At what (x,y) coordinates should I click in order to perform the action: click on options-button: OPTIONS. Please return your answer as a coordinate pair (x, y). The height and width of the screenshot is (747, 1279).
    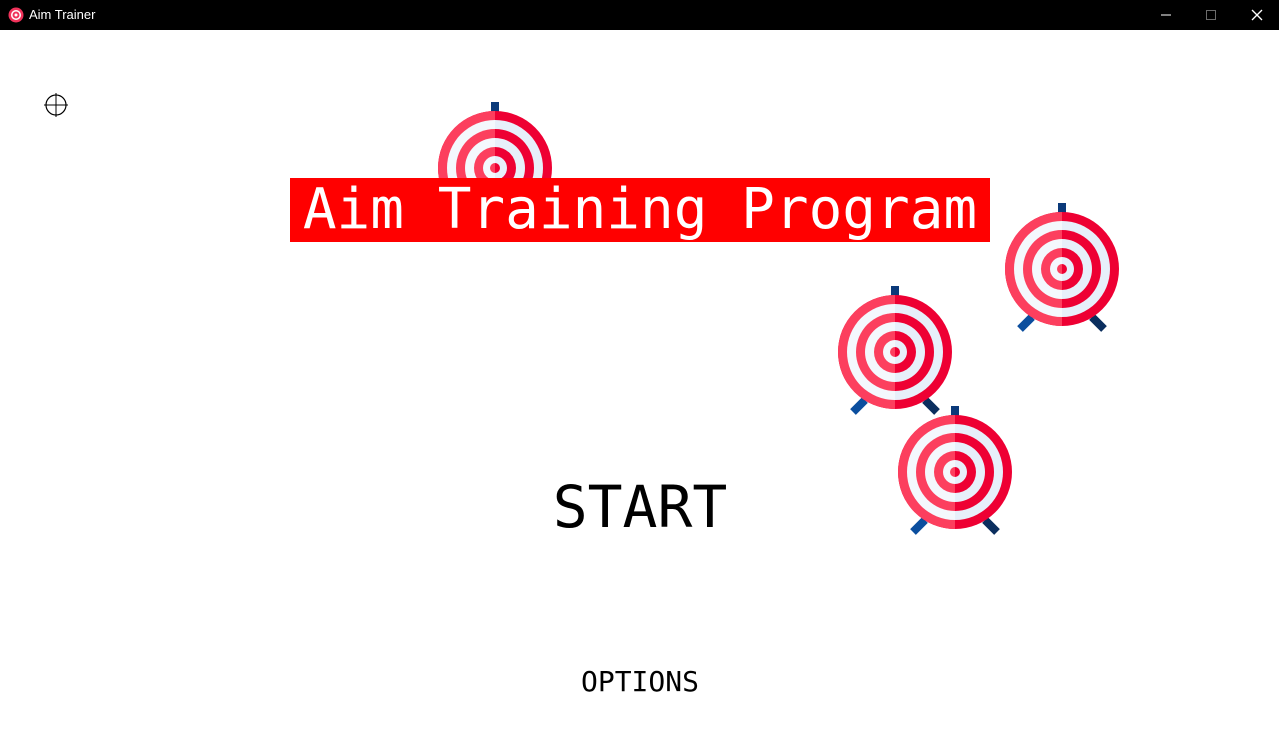
    Looking at the image, I should click on (640, 682).